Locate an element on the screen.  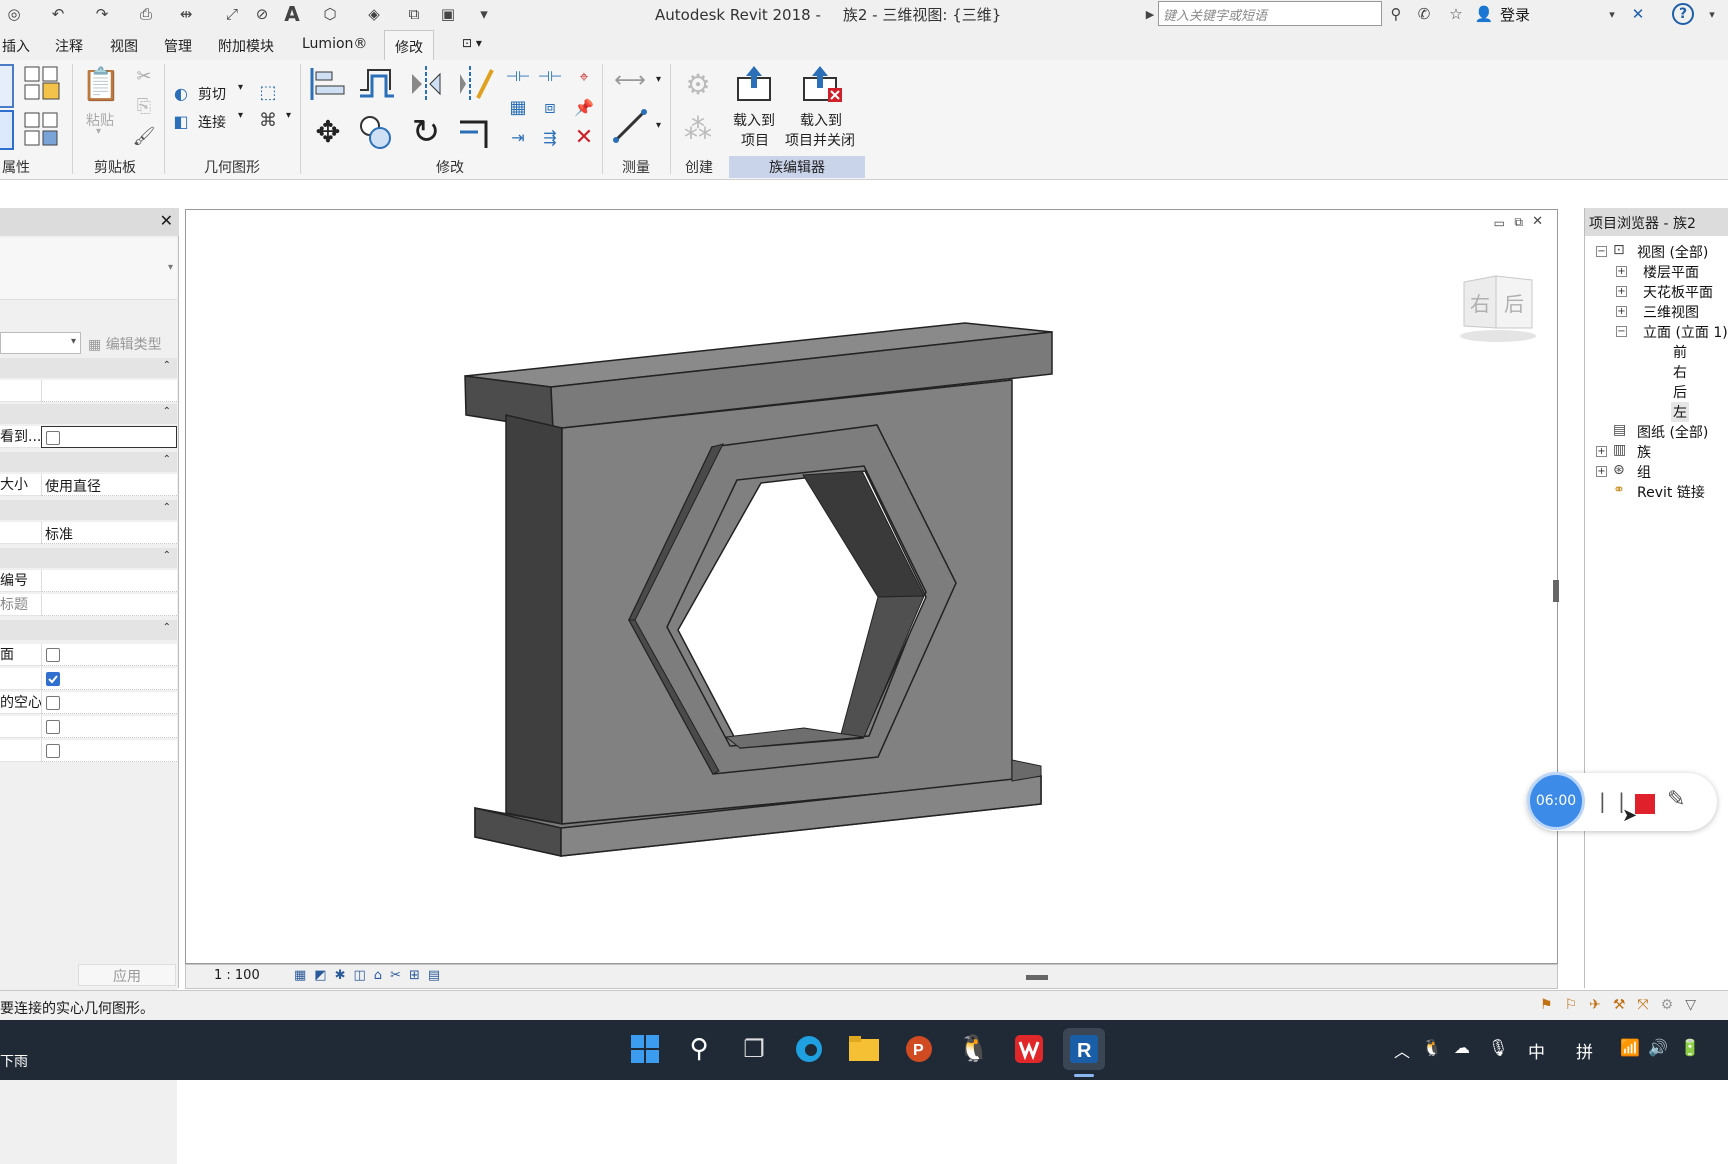
redo-icon: ↷ is located at coordinates (102, 14).